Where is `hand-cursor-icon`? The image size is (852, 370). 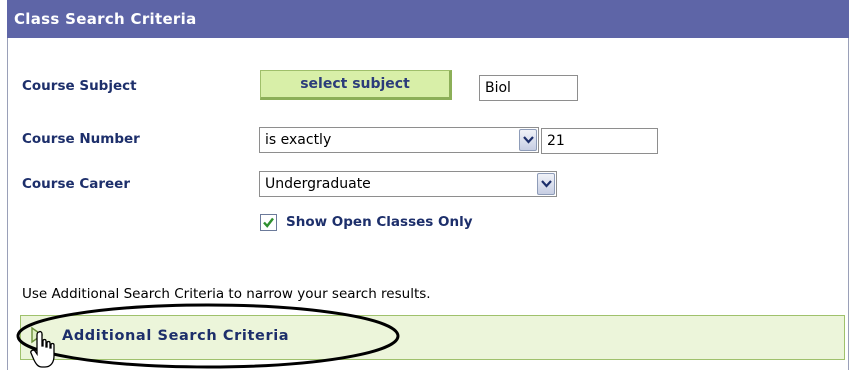 hand-cursor-icon is located at coordinates (42, 349).